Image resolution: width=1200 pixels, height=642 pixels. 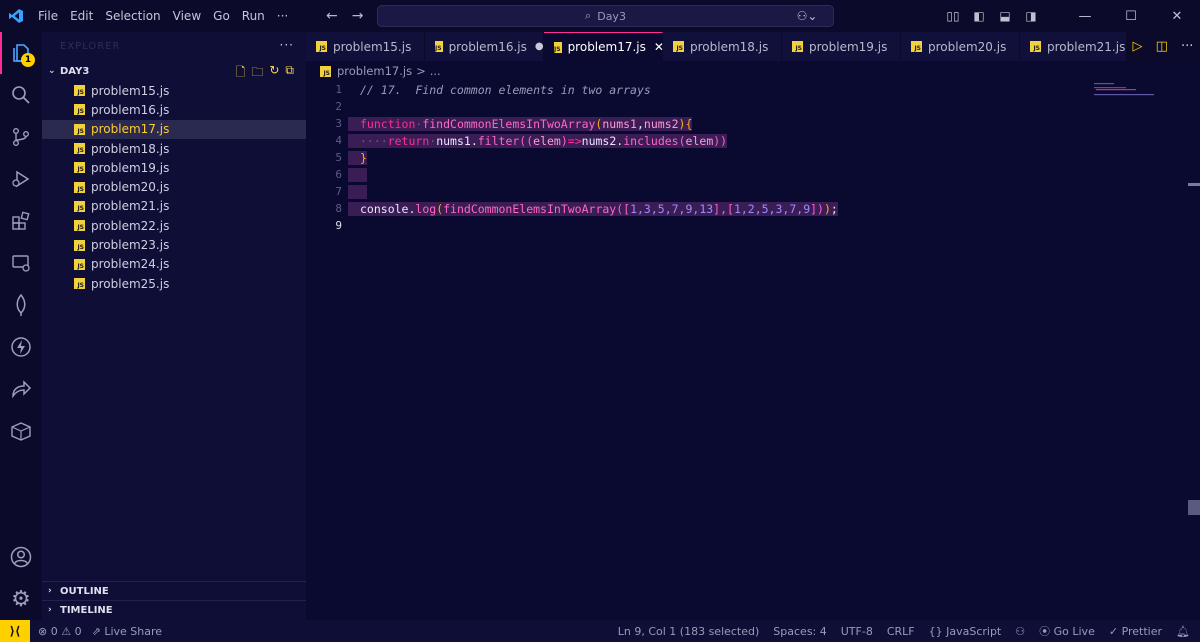 What do you see at coordinates (21, 557) in the screenshot?
I see `account-icon` at bounding box center [21, 557].